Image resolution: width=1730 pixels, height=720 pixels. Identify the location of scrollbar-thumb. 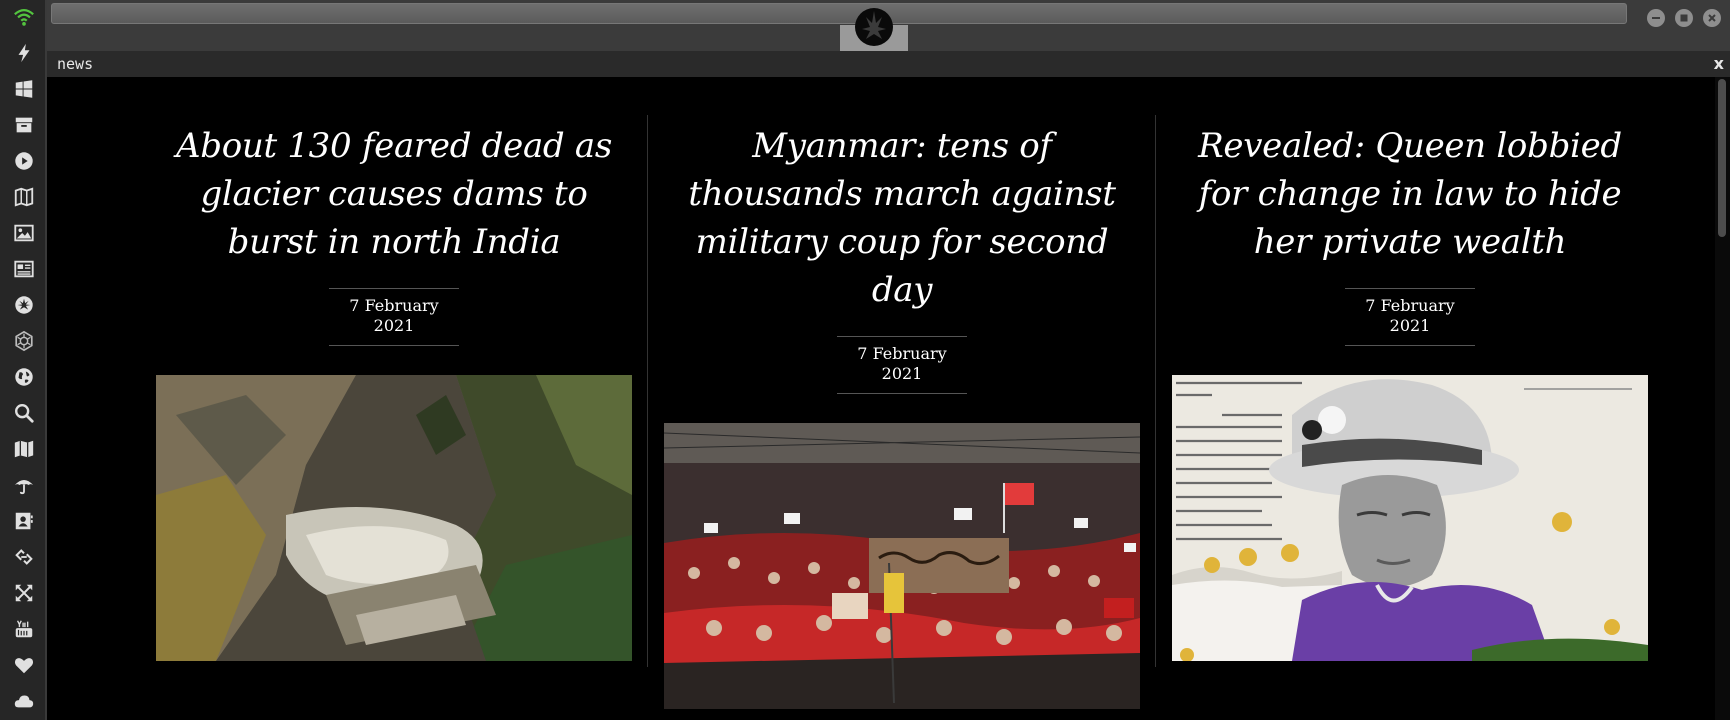
(1722, 158).